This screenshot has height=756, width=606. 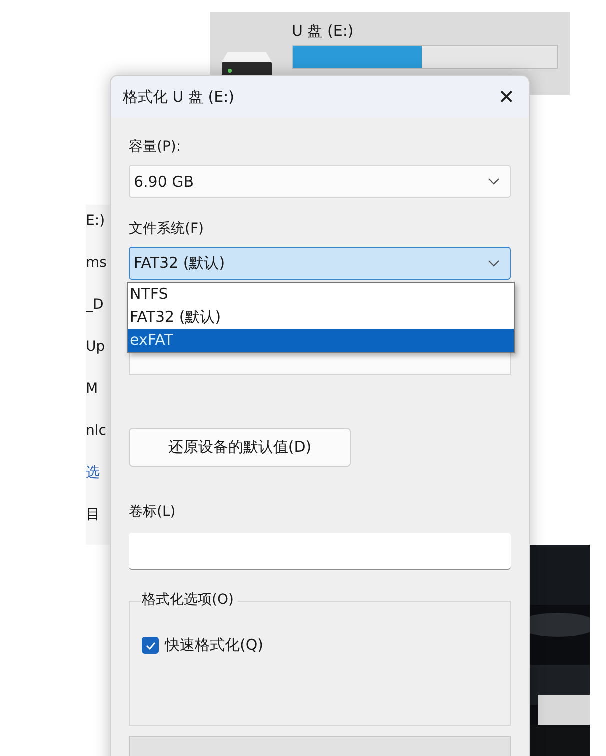 I want to click on dropdown-option: FAT32 (默认), so click(x=321, y=317).